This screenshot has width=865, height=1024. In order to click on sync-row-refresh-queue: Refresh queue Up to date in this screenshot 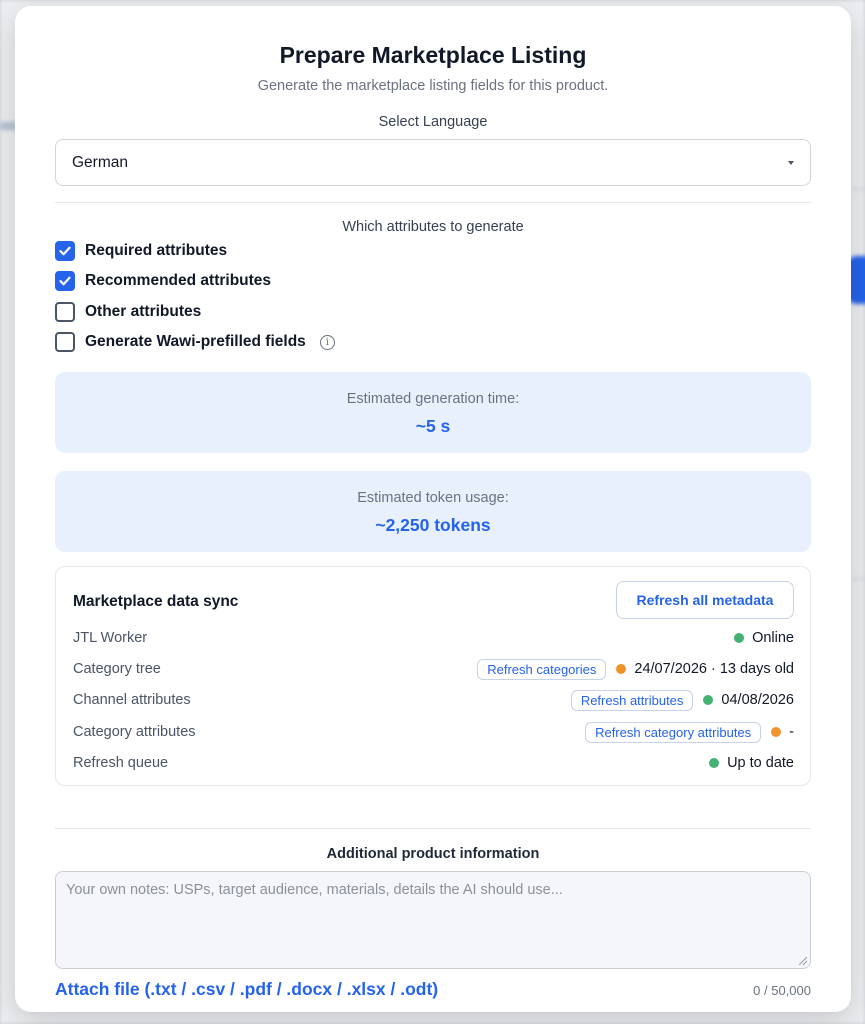, I will do `click(433, 763)`.